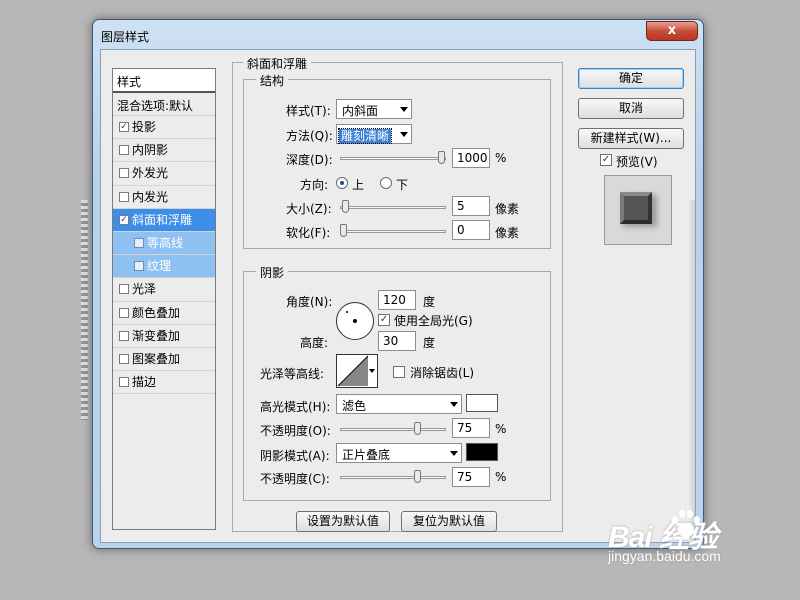  I want to click on altitude-input: 30, so click(397, 341).